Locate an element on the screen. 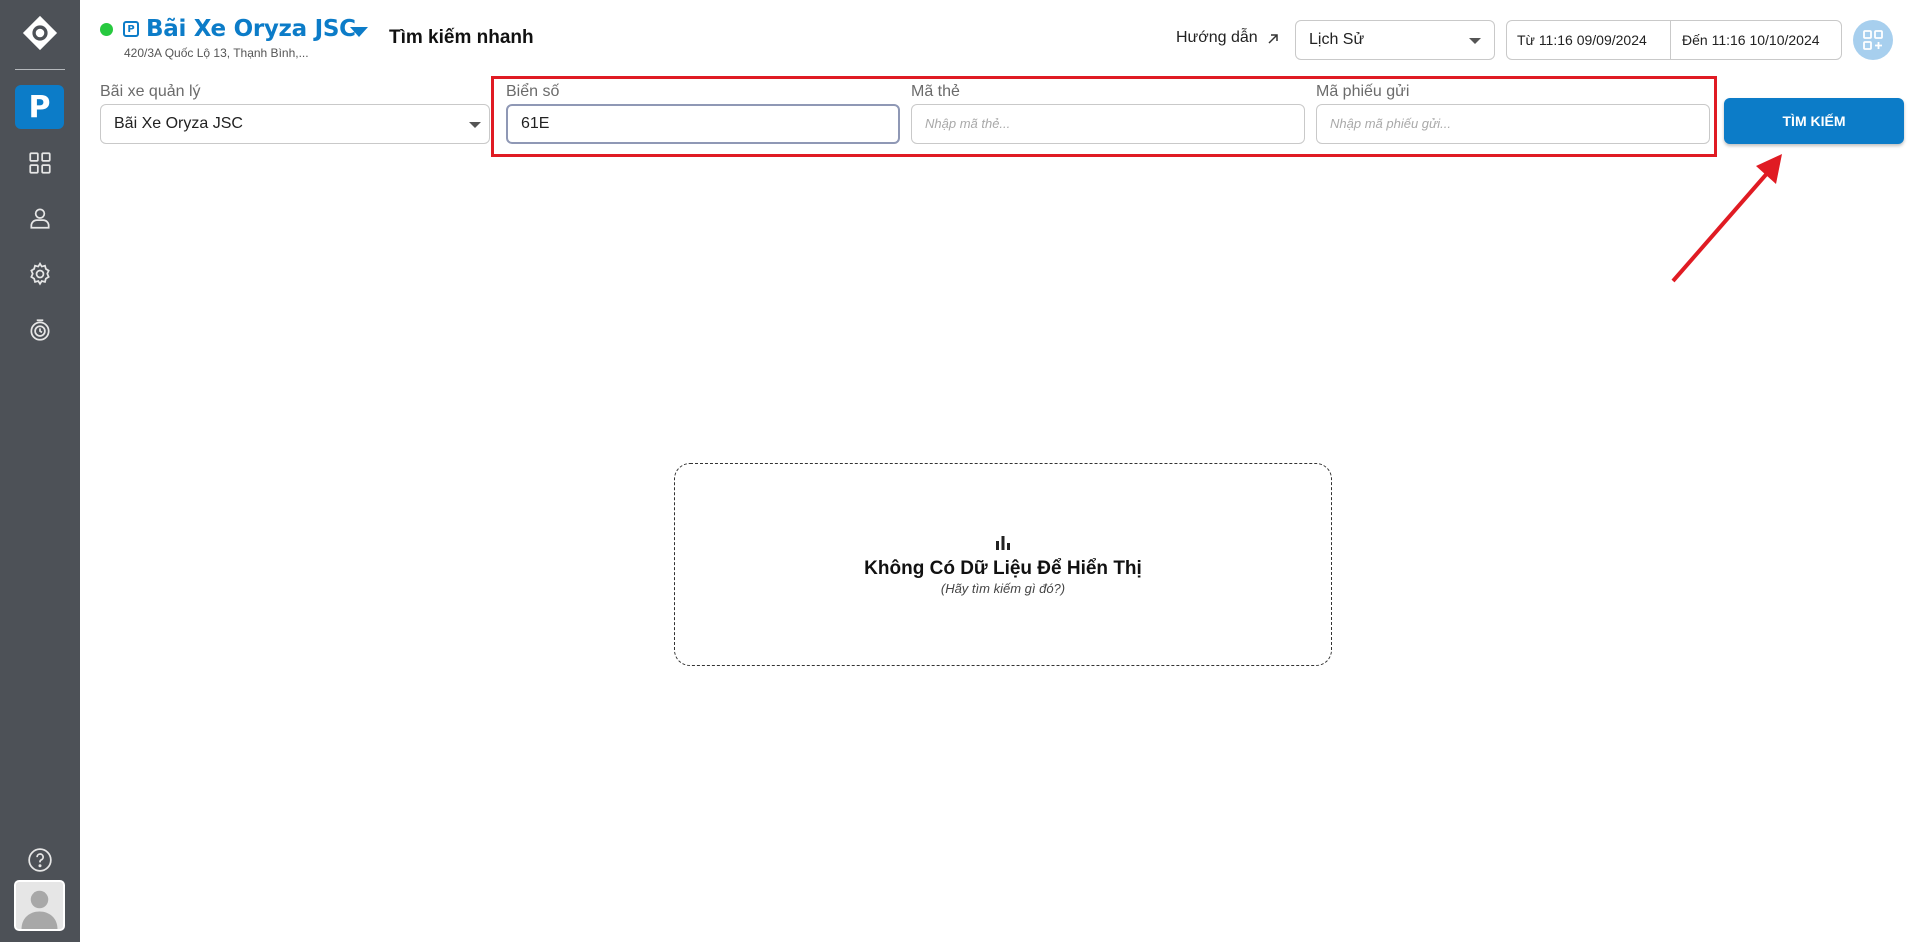 This screenshot has width=1919, height=942. sidebar-divider is located at coordinates (40, 69).